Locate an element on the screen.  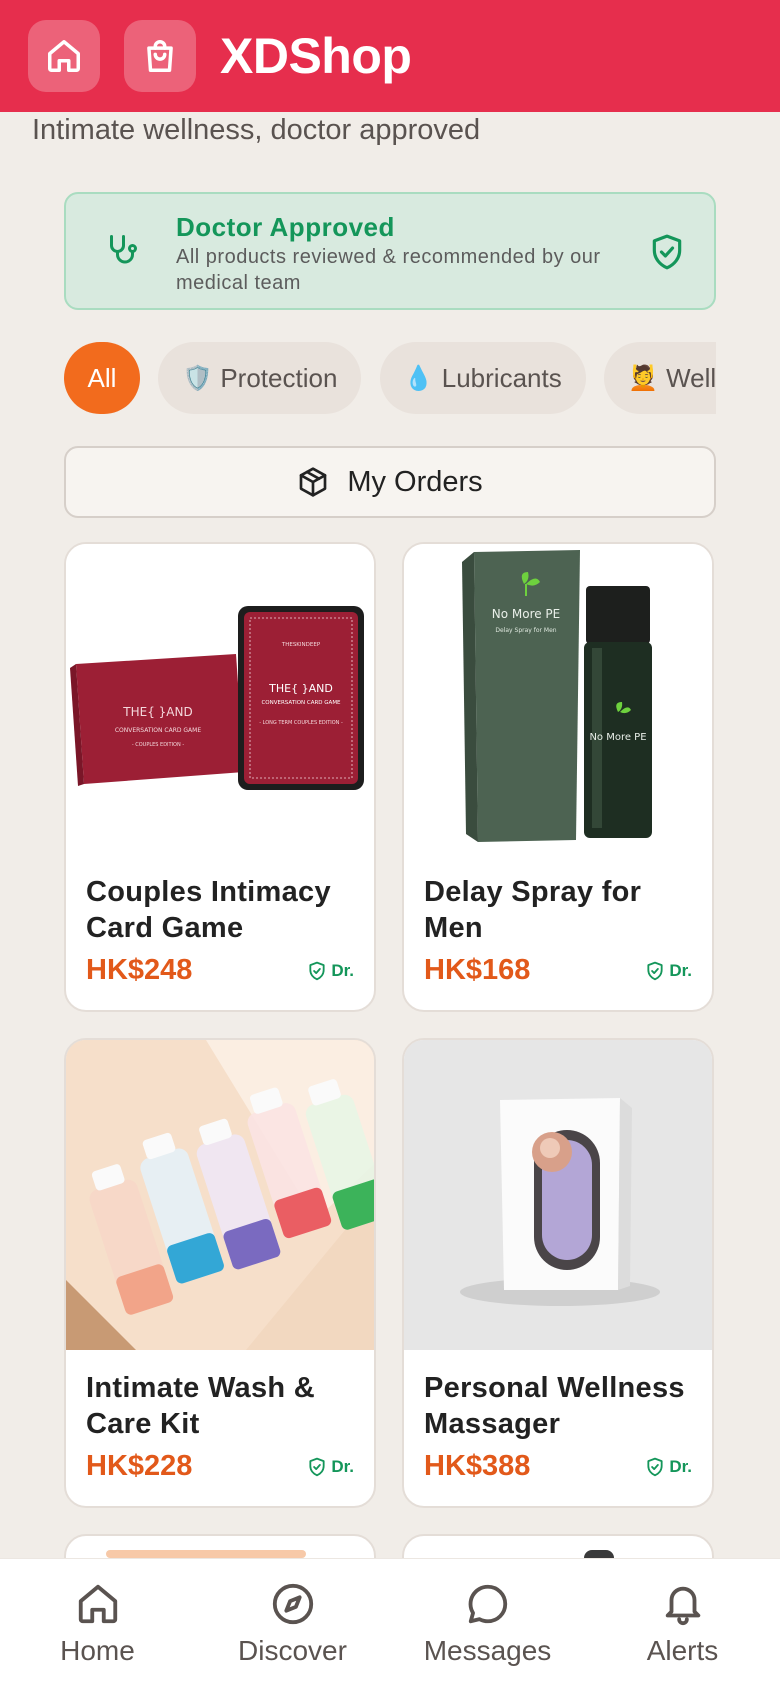
shield-emoji-icon: 🛡️ is located at coordinates (197, 378).